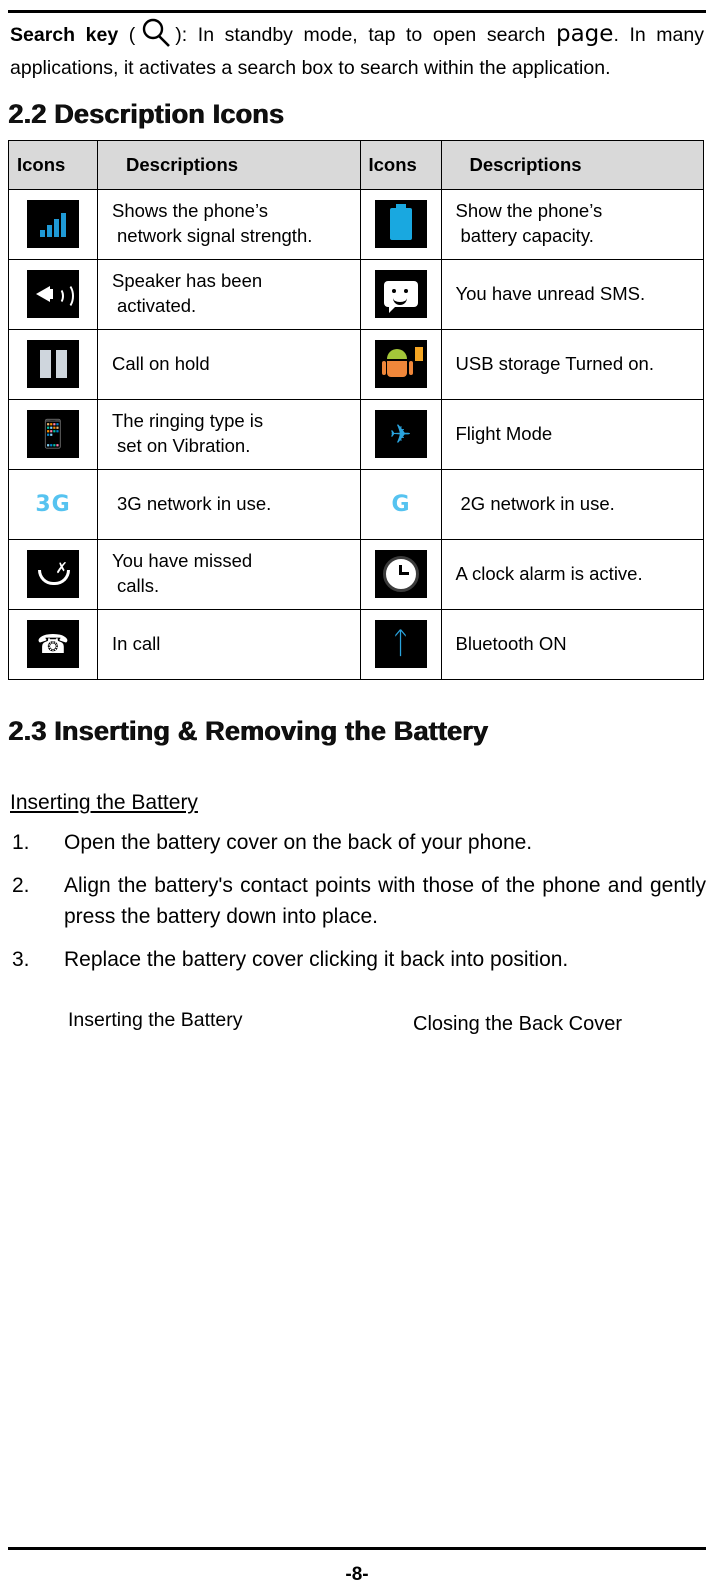 Image resolution: width=714 pixels, height=1592 pixels. I want to click on in-call-icon: ☎, so click(53, 644).